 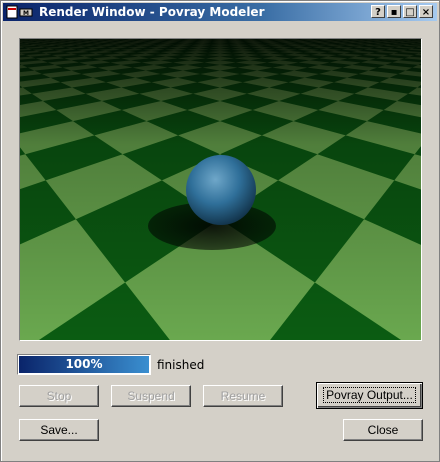 I want to click on minimize-button: ▪, so click(x=394, y=11).